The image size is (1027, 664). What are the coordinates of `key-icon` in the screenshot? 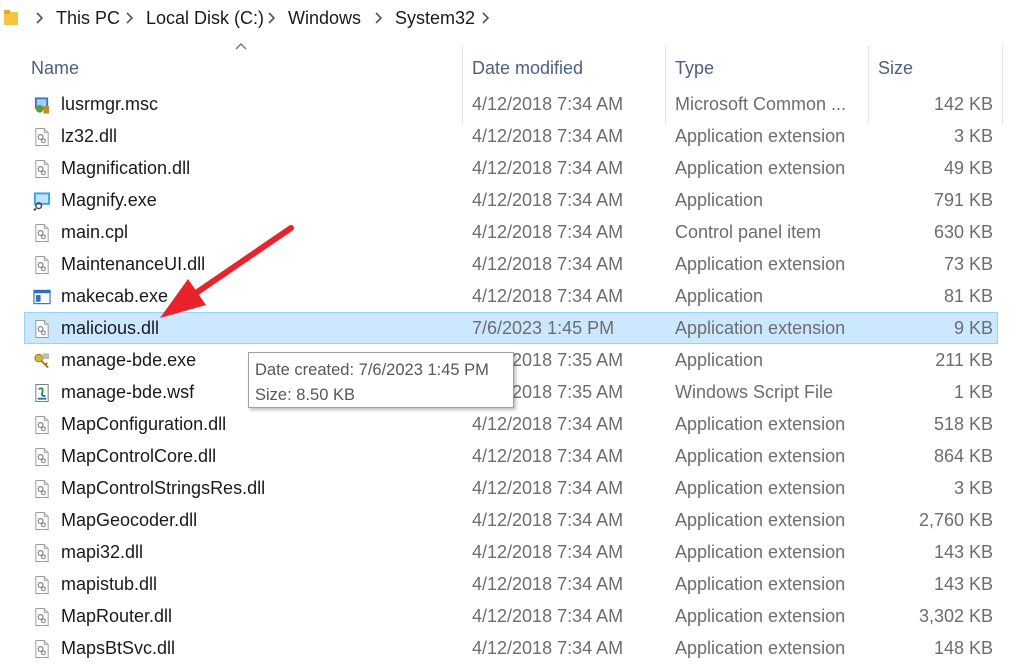 It's located at (42, 361).